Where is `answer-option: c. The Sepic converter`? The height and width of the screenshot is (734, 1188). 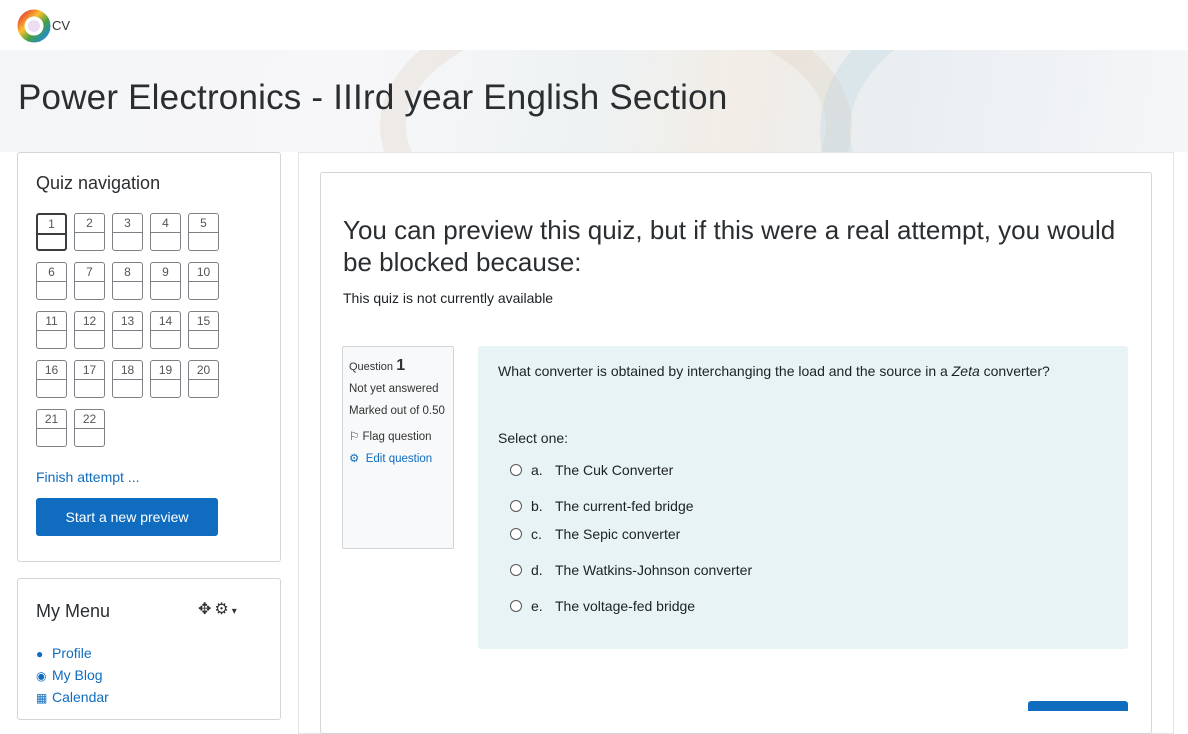 answer-option: c. The Sepic converter is located at coordinates (595, 534).